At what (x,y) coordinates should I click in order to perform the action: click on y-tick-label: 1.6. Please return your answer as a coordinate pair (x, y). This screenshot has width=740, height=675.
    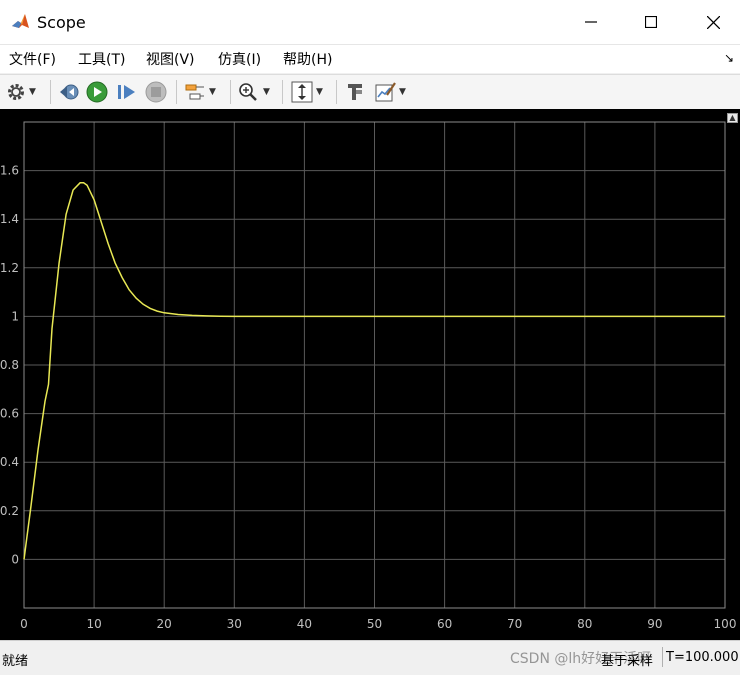
    Looking at the image, I should click on (9, 171).